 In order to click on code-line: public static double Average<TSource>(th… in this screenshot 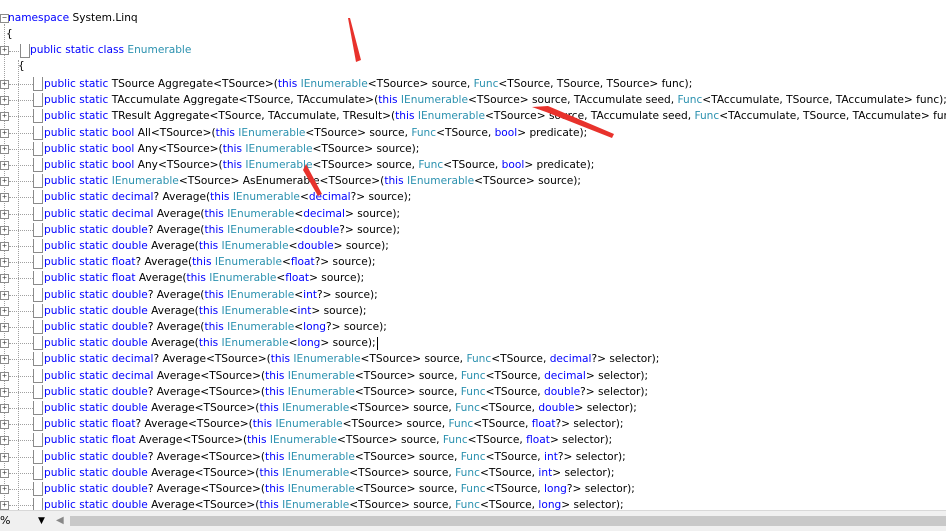, I will do `click(334, 503)`.